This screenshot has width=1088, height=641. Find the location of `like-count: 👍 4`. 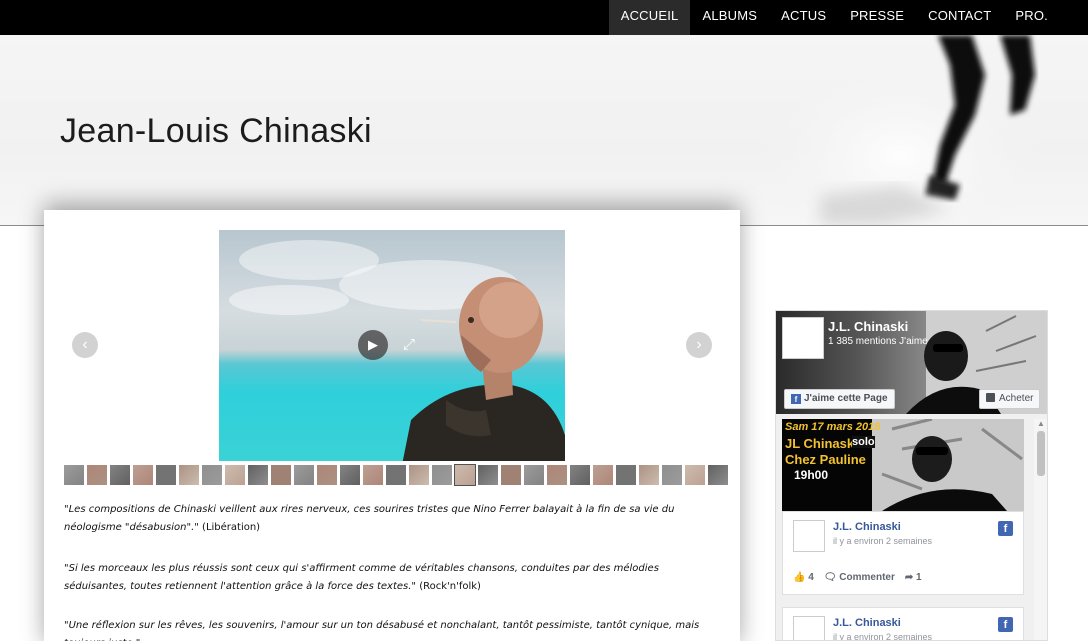

like-count: 👍 4 is located at coordinates (803, 577).